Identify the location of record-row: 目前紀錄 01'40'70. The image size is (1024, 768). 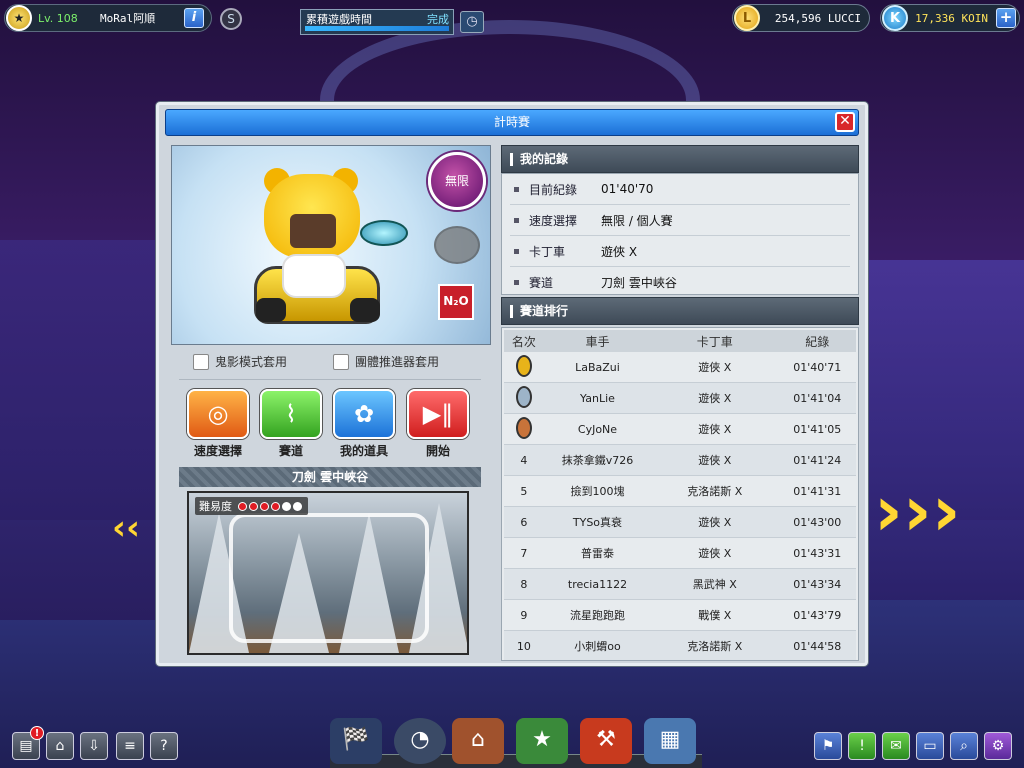
(680, 189).